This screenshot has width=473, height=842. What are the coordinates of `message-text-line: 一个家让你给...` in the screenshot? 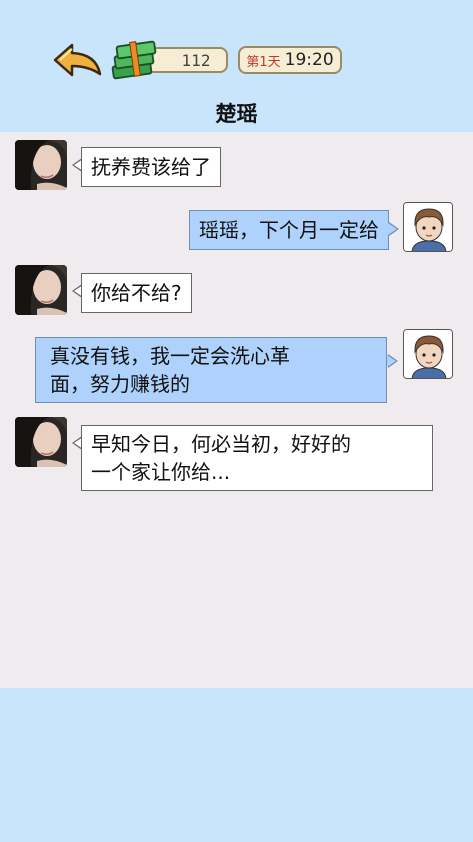 It's located at (161, 472).